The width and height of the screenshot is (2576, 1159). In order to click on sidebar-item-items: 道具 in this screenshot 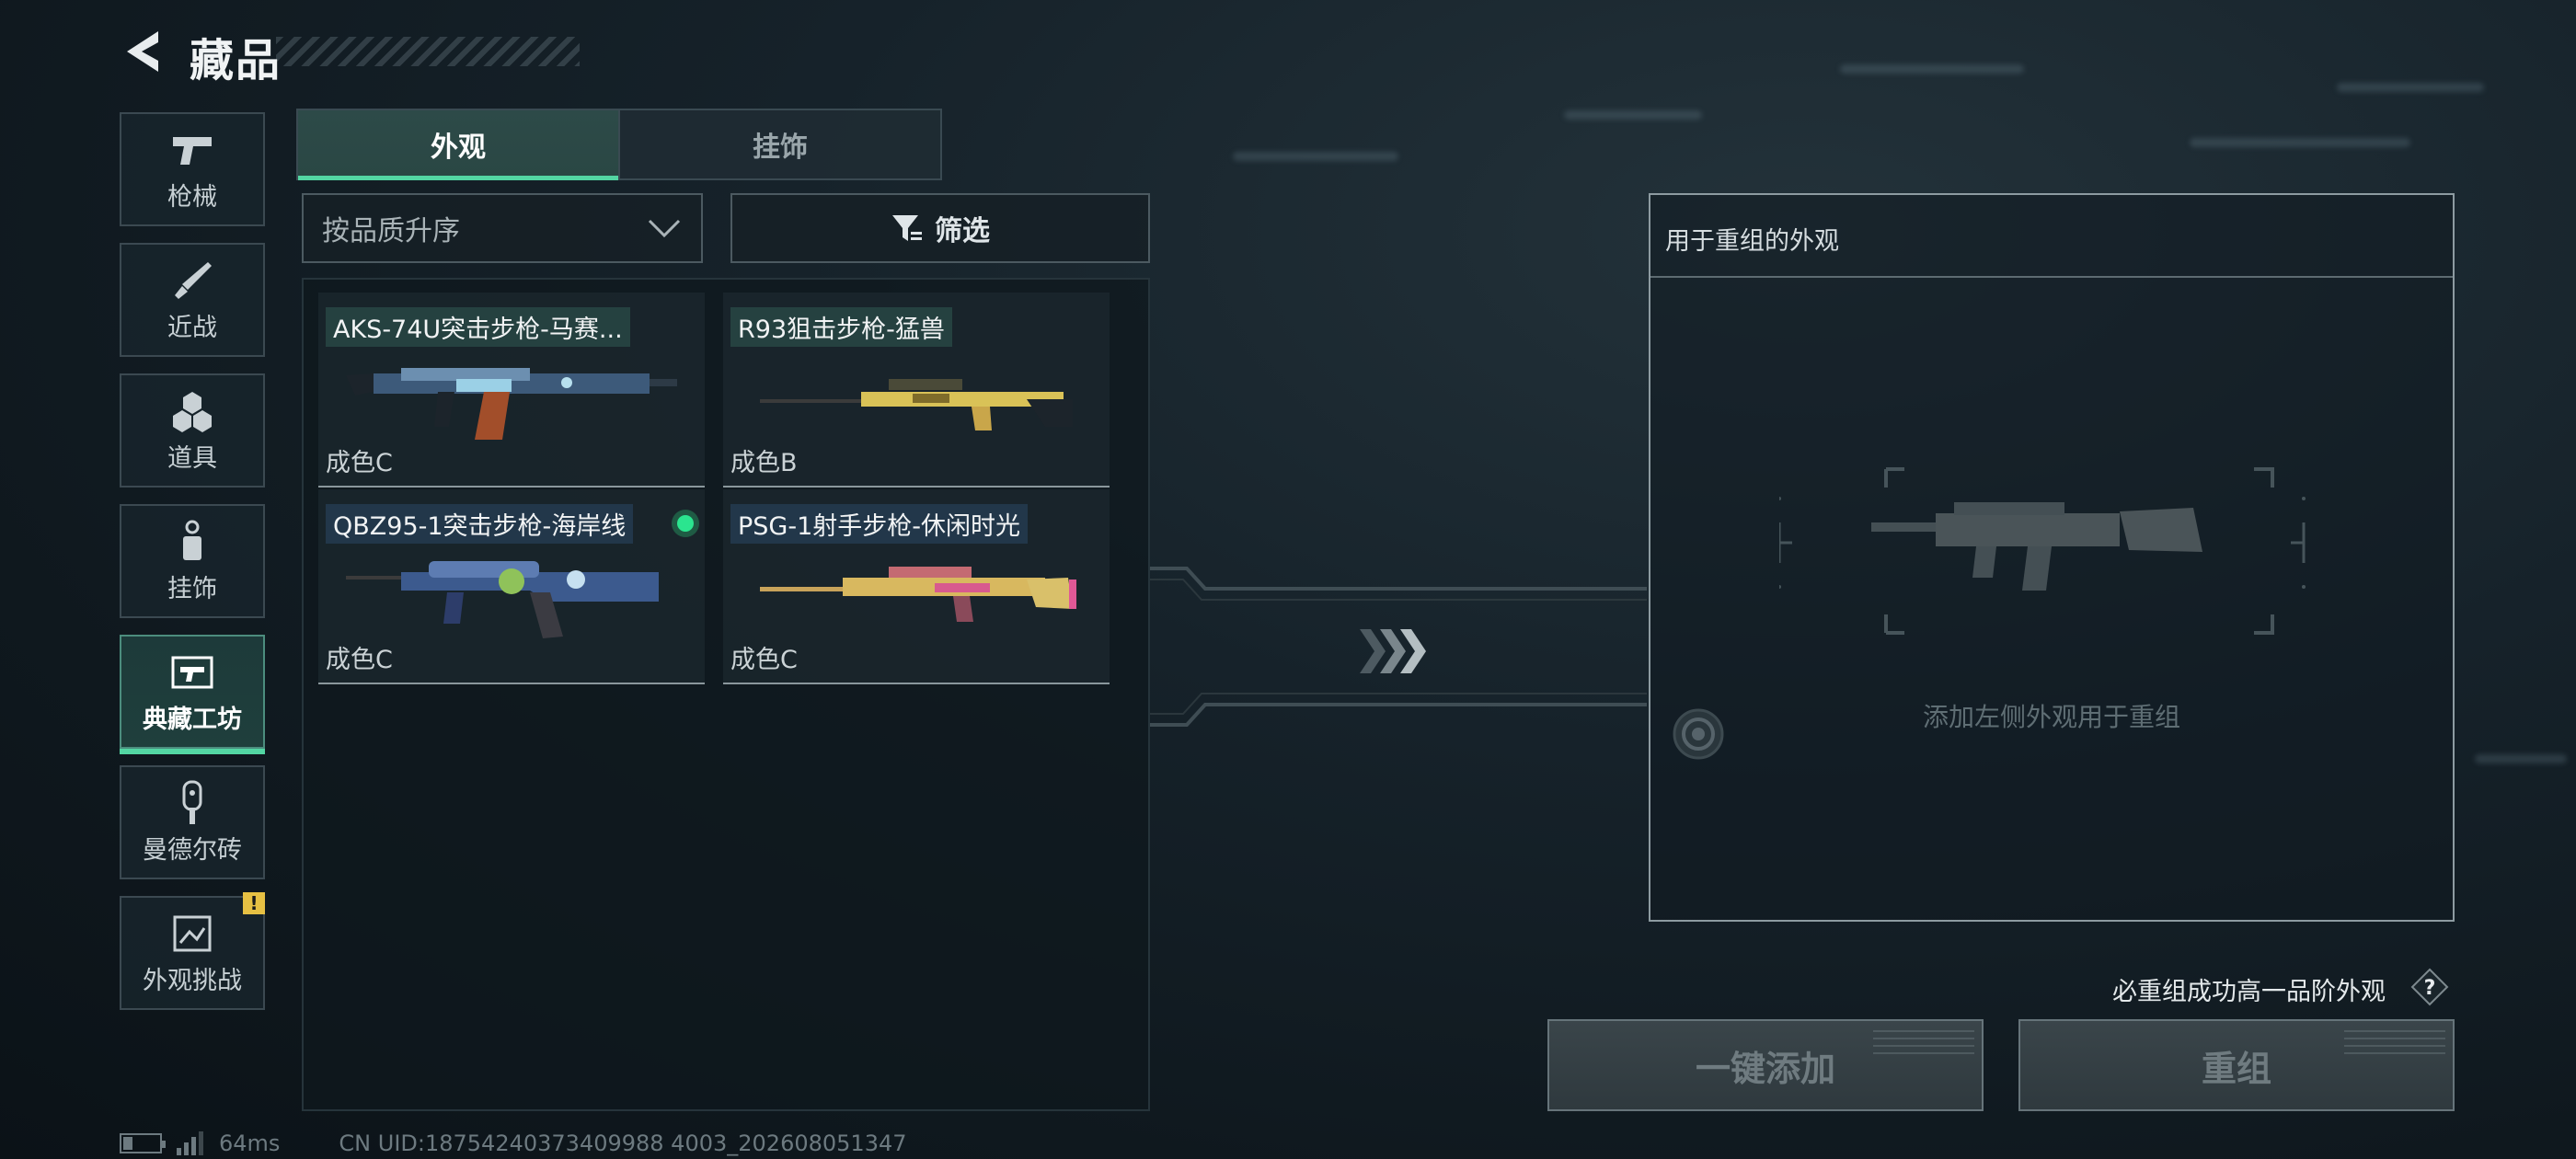, I will do `click(192, 430)`.